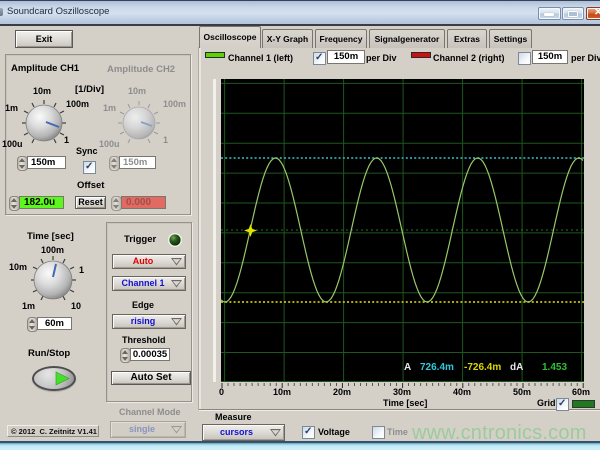 This screenshot has height=450, width=600. Describe the element at coordinates (407, 367) in the screenshot. I see `svg-text: A` at that location.